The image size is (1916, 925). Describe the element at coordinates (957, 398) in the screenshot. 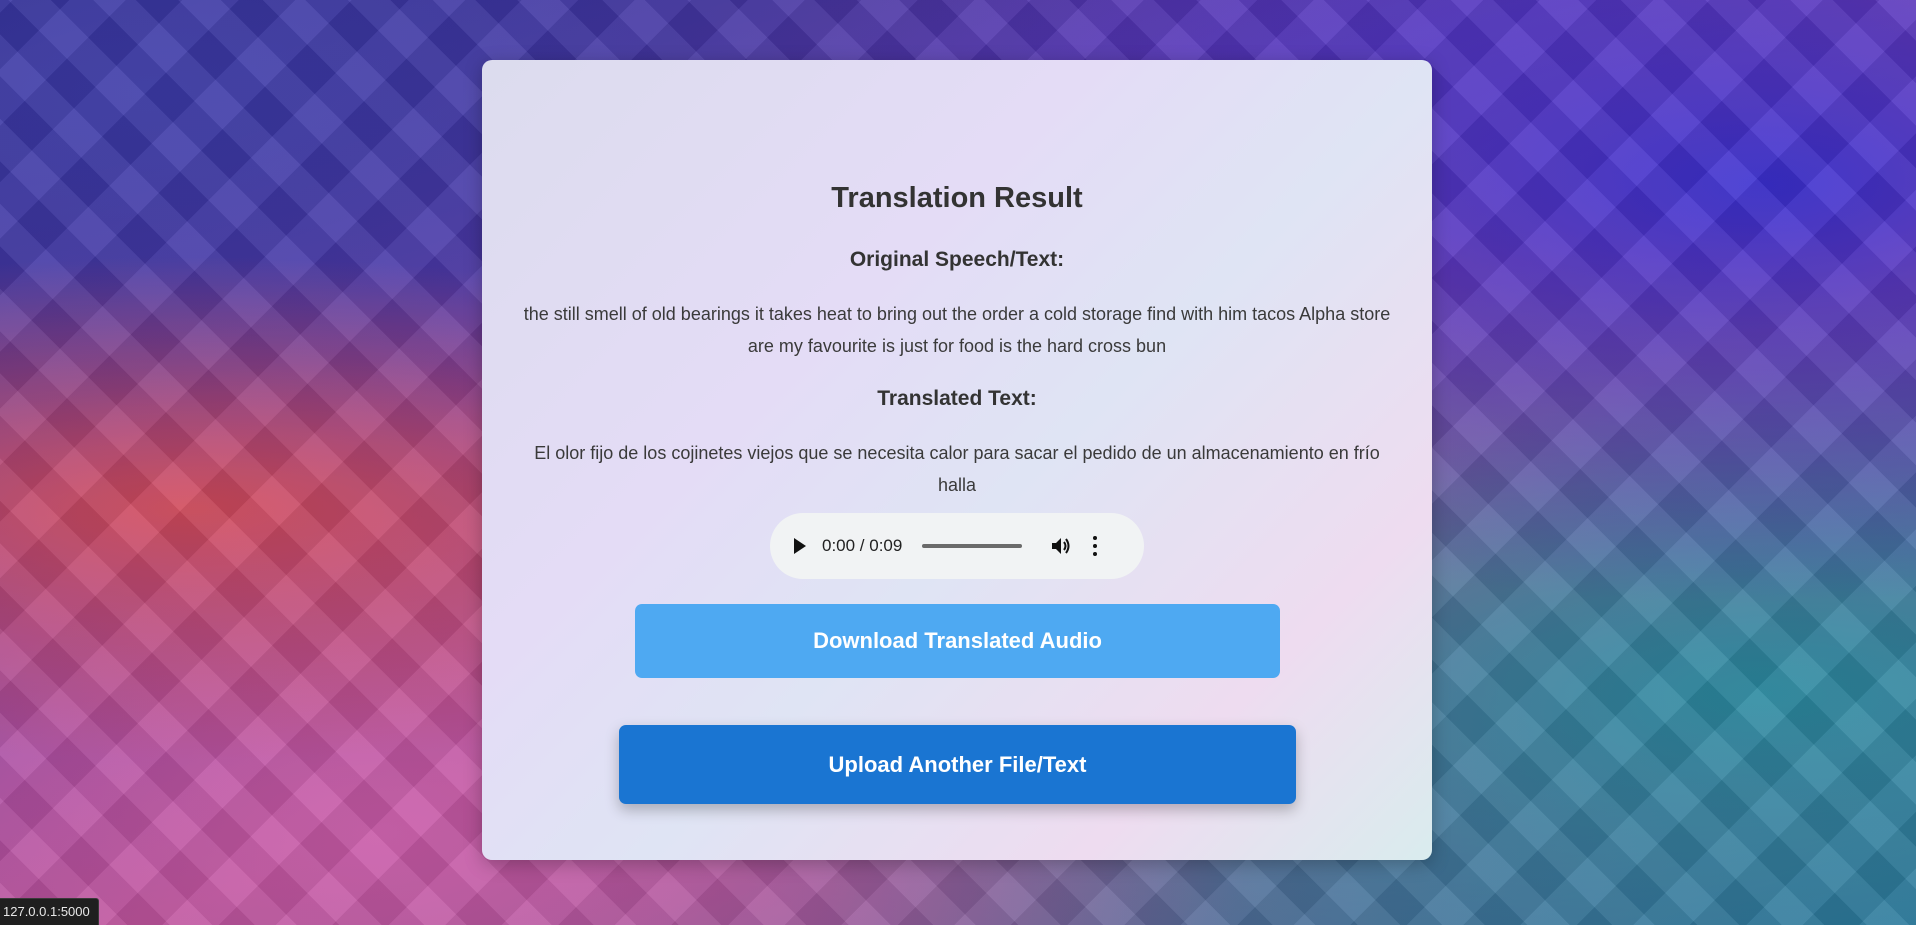

I see `translated-heading: Translated Text:` at that location.